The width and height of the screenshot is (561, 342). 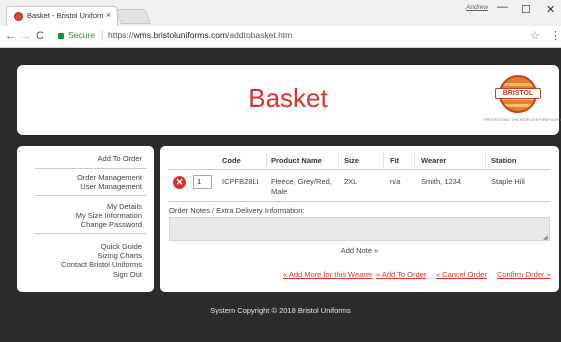 I want to click on tab-close-icon: ×, so click(x=108, y=15).